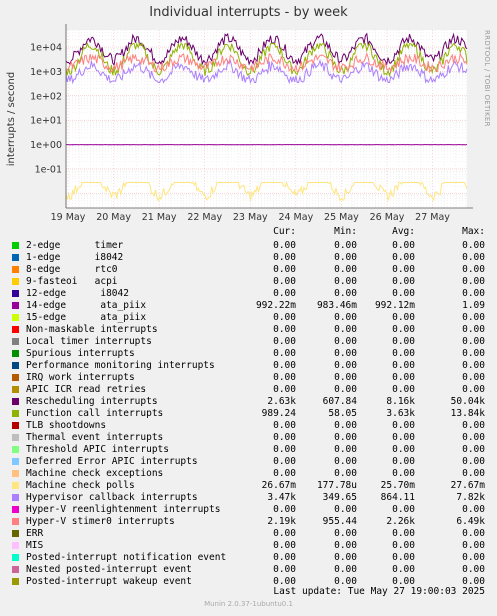 The height and width of the screenshot is (616, 497). Describe the element at coordinates (109, 581) in the screenshot. I see `legend-label: Posted-interrupt wakeup event` at that location.